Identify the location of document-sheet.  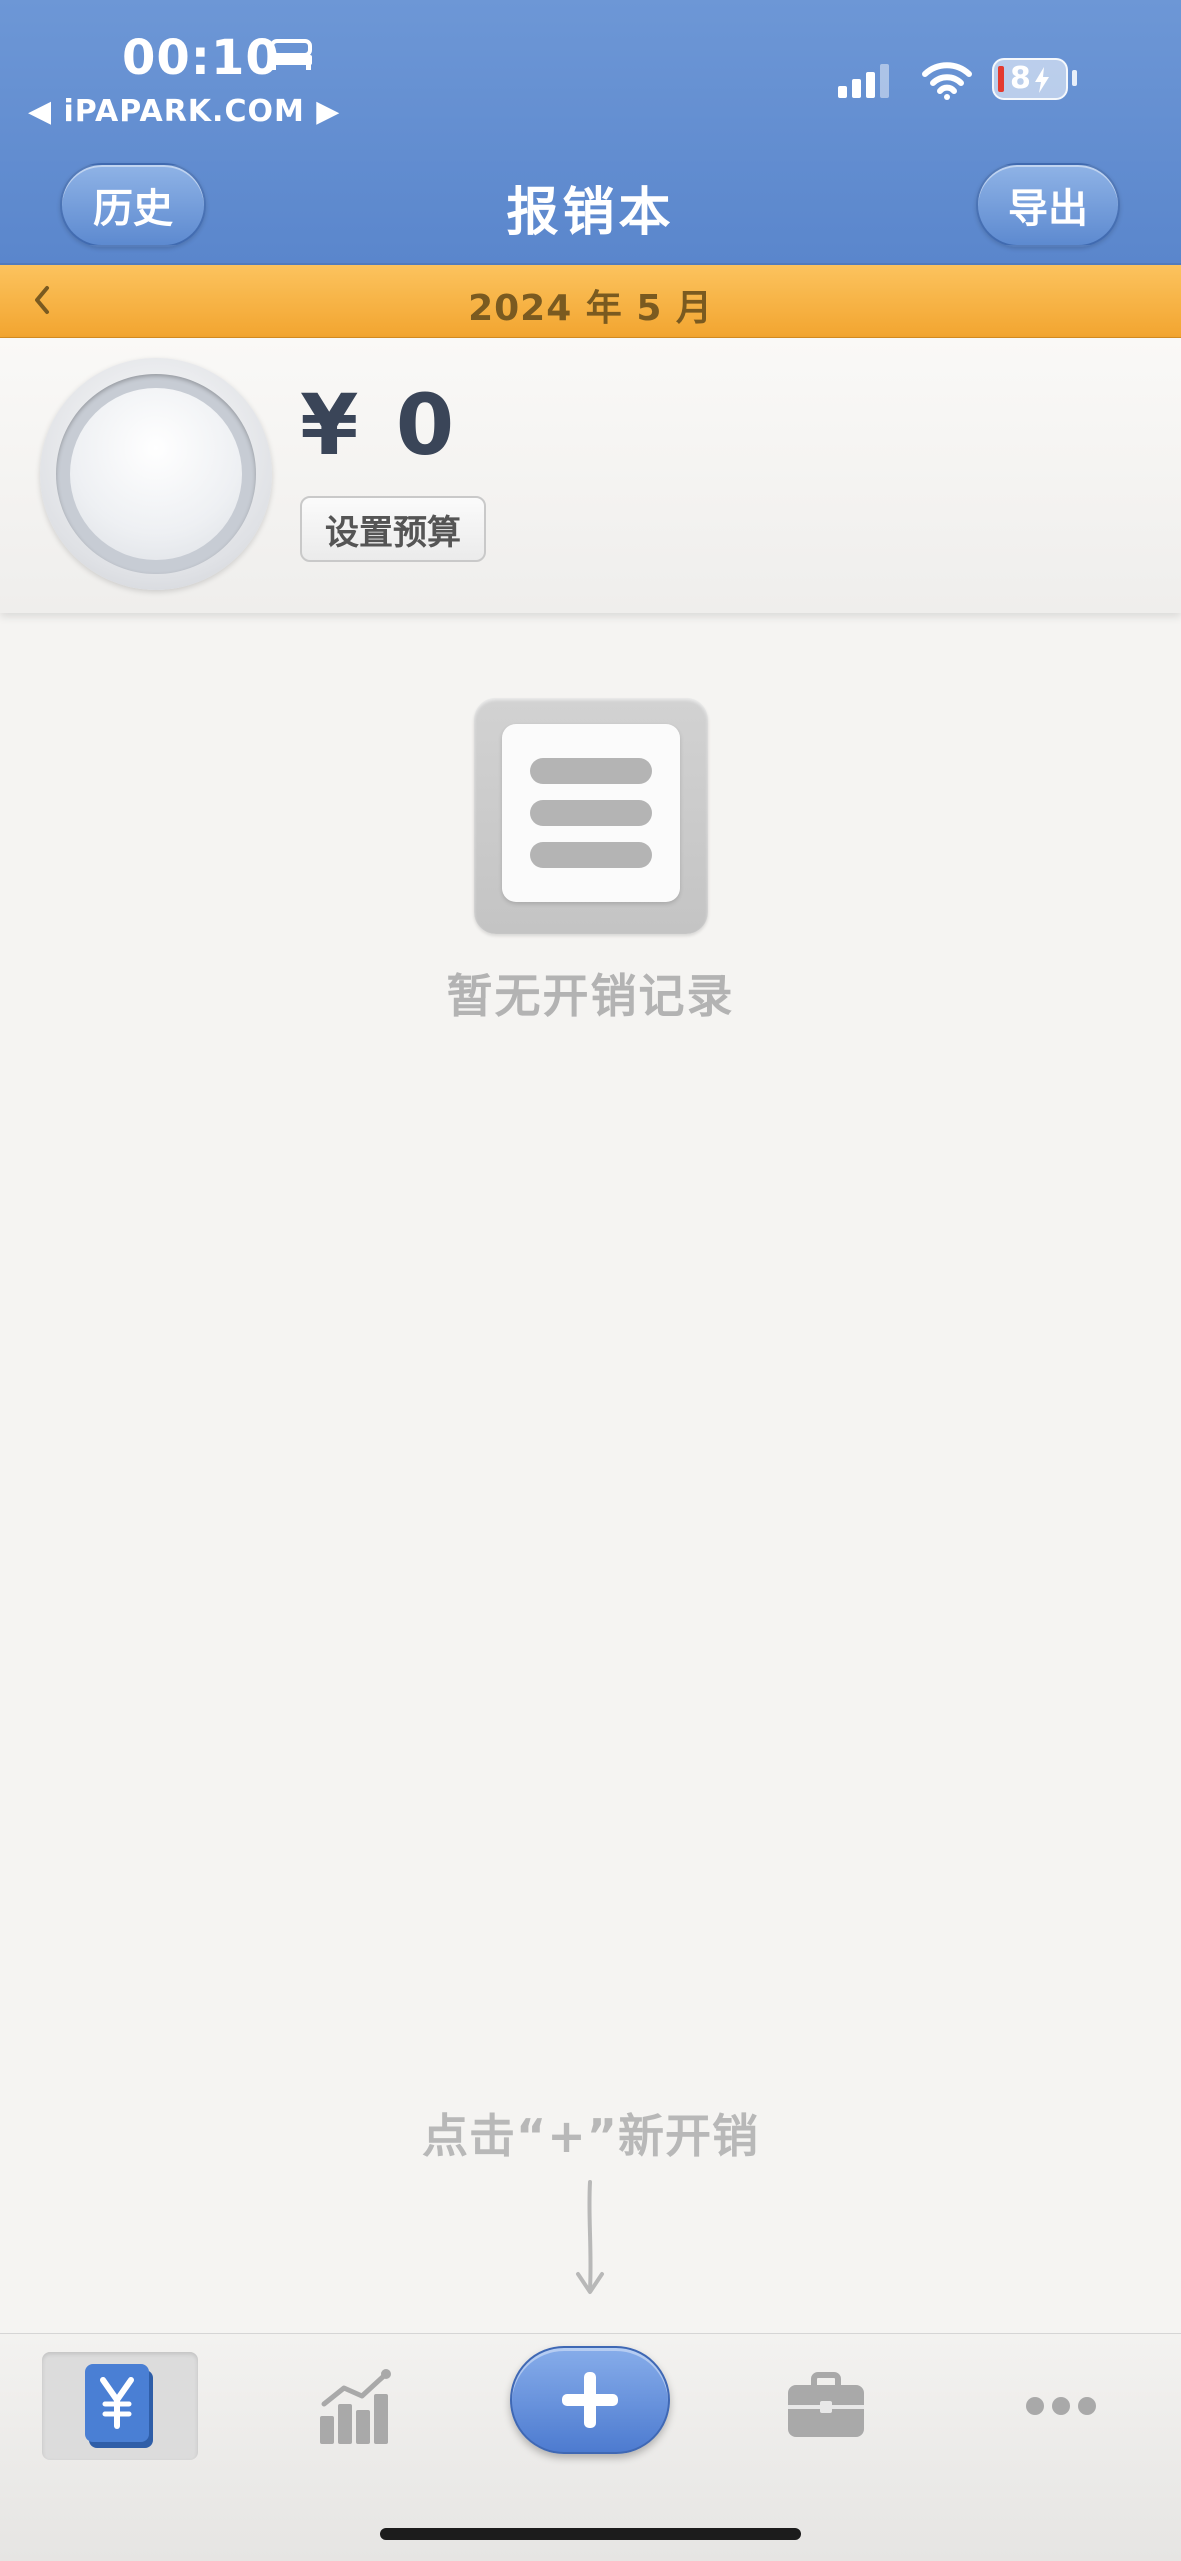
(591, 813).